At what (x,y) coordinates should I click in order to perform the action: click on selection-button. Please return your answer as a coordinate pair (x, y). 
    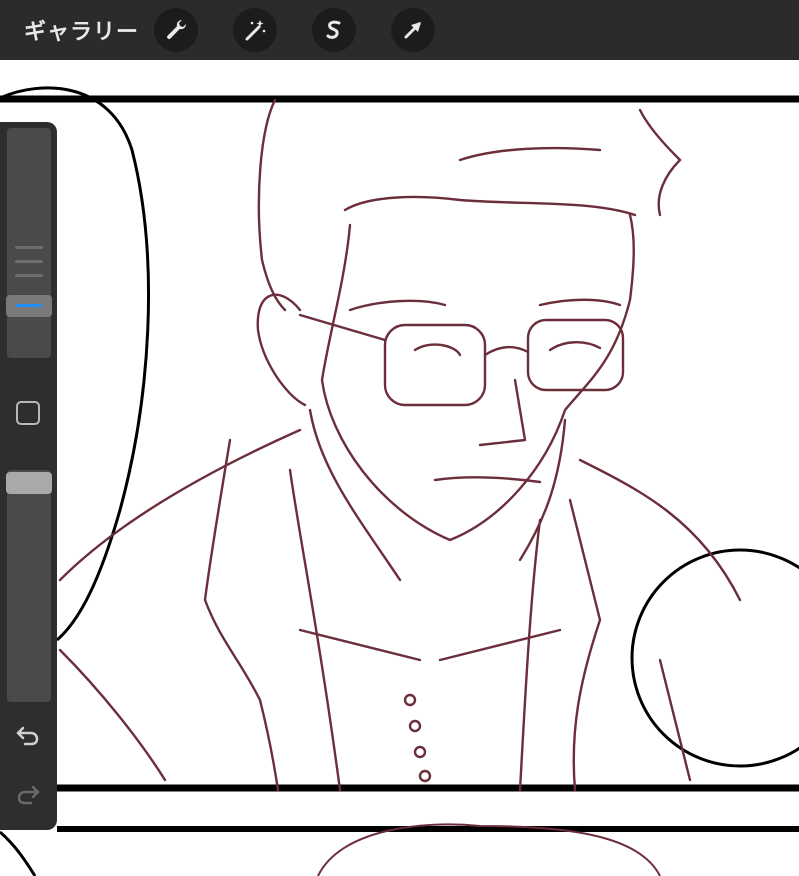
    Looking at the image, I should click on (334, 30).